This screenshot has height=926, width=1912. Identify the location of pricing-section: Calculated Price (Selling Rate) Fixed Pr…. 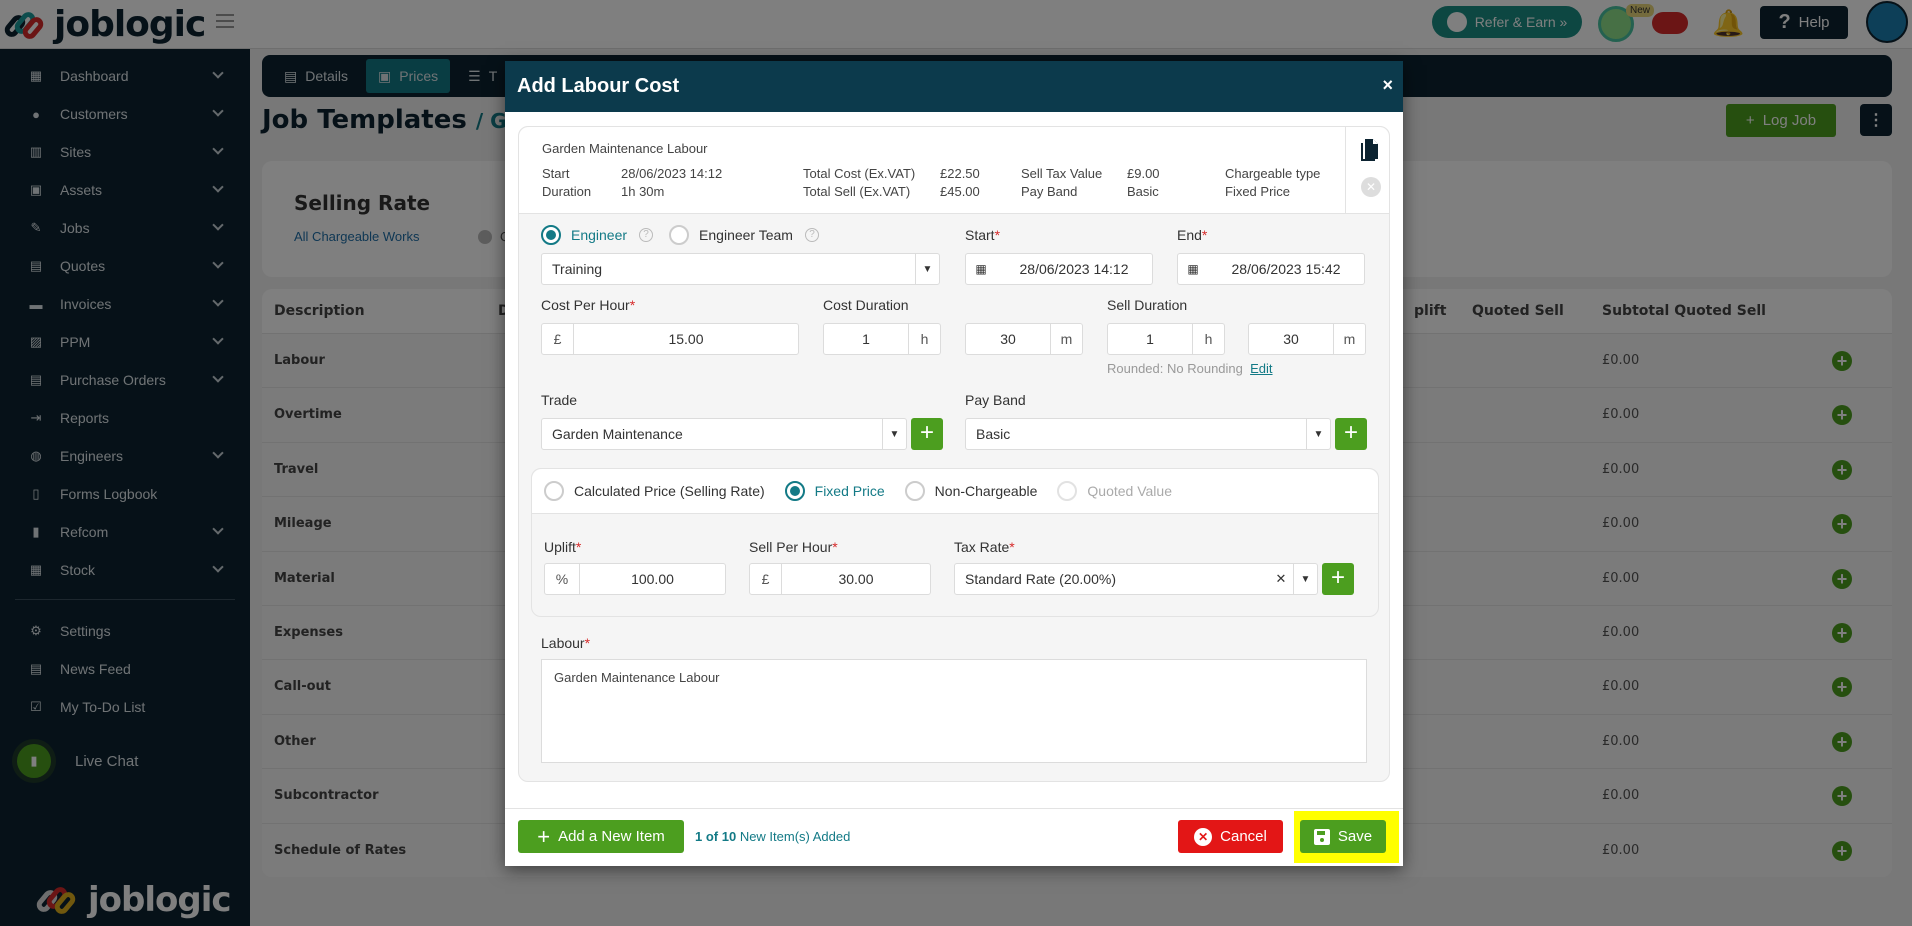
(955, 542).